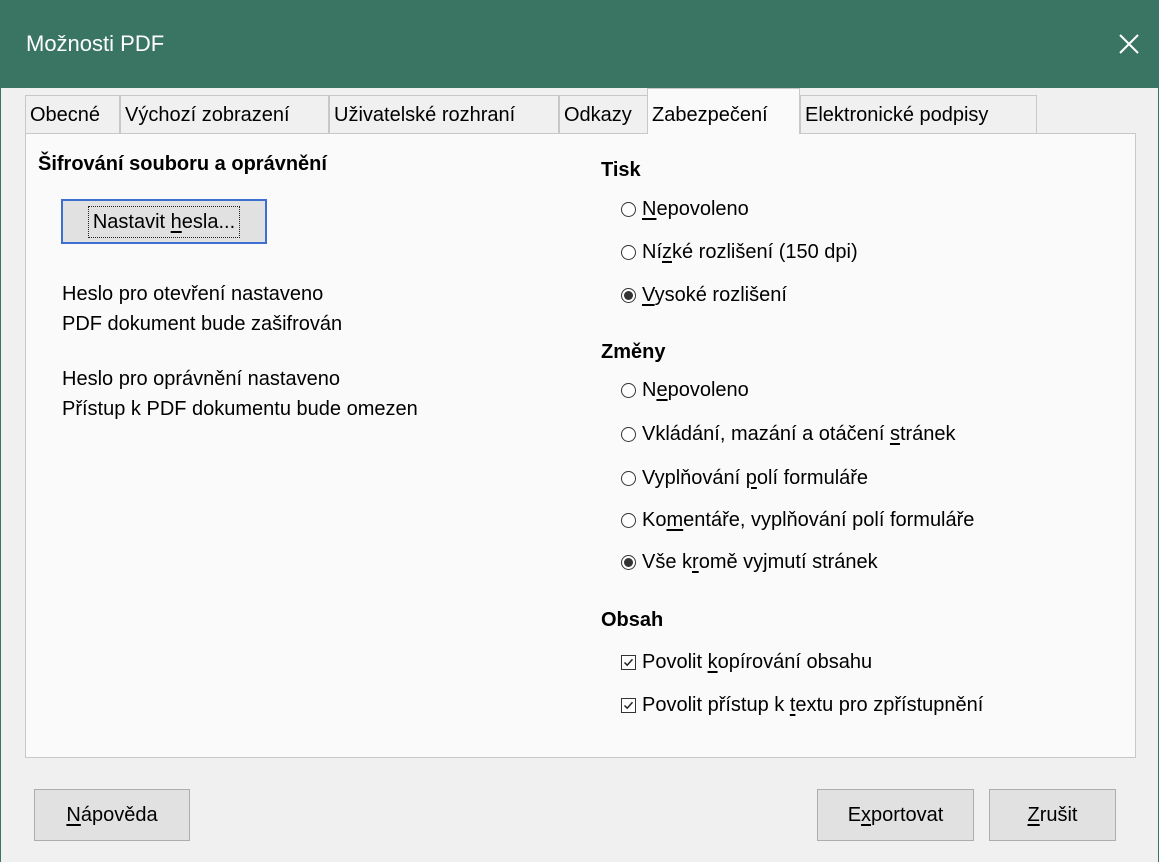  What do you see at coordinates (182, 164) in the screenshot?
I see `encryption-heading: Šifrování souboru a oprávnění` at bounding box center [182, 164].